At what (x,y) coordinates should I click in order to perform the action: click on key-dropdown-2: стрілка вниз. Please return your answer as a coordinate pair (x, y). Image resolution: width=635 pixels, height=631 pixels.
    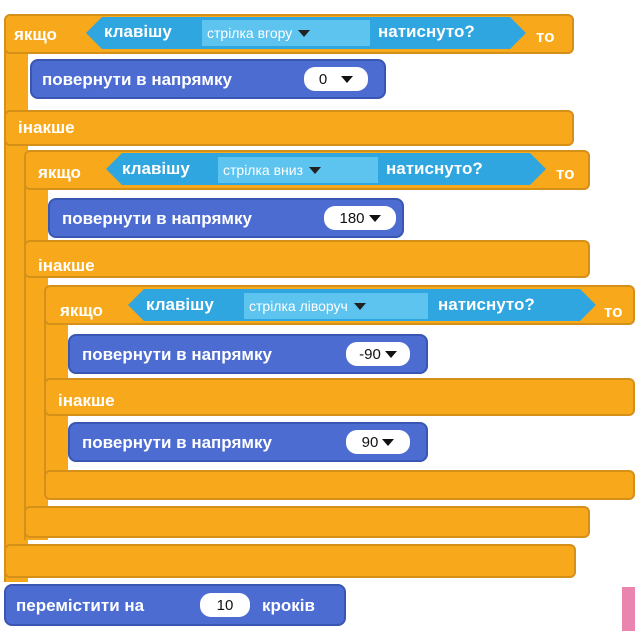
    Looking at the image, I should click on (298, 170).